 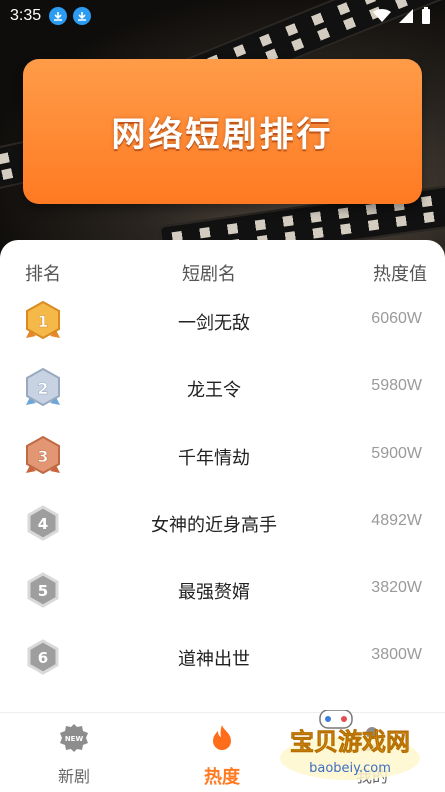 I want to click on table-row: 3 千年情劫 5900W, so click(x=222, y=455).